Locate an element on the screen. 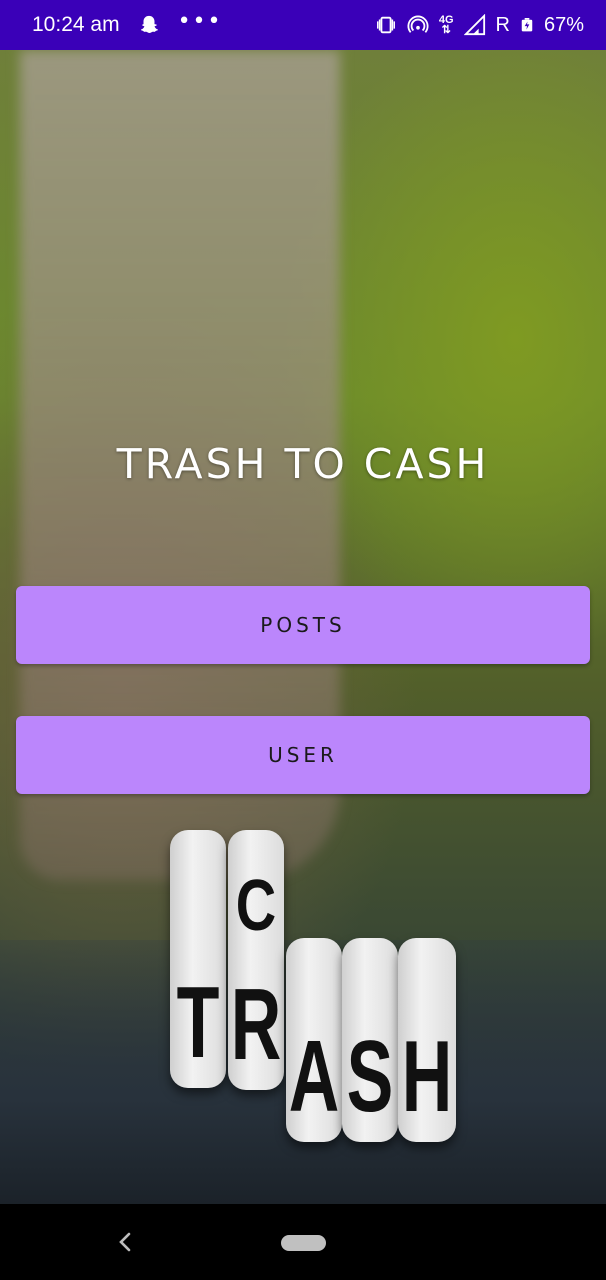  status-right: 4G ⇅ R 67% is located at coordinates (479, 25).